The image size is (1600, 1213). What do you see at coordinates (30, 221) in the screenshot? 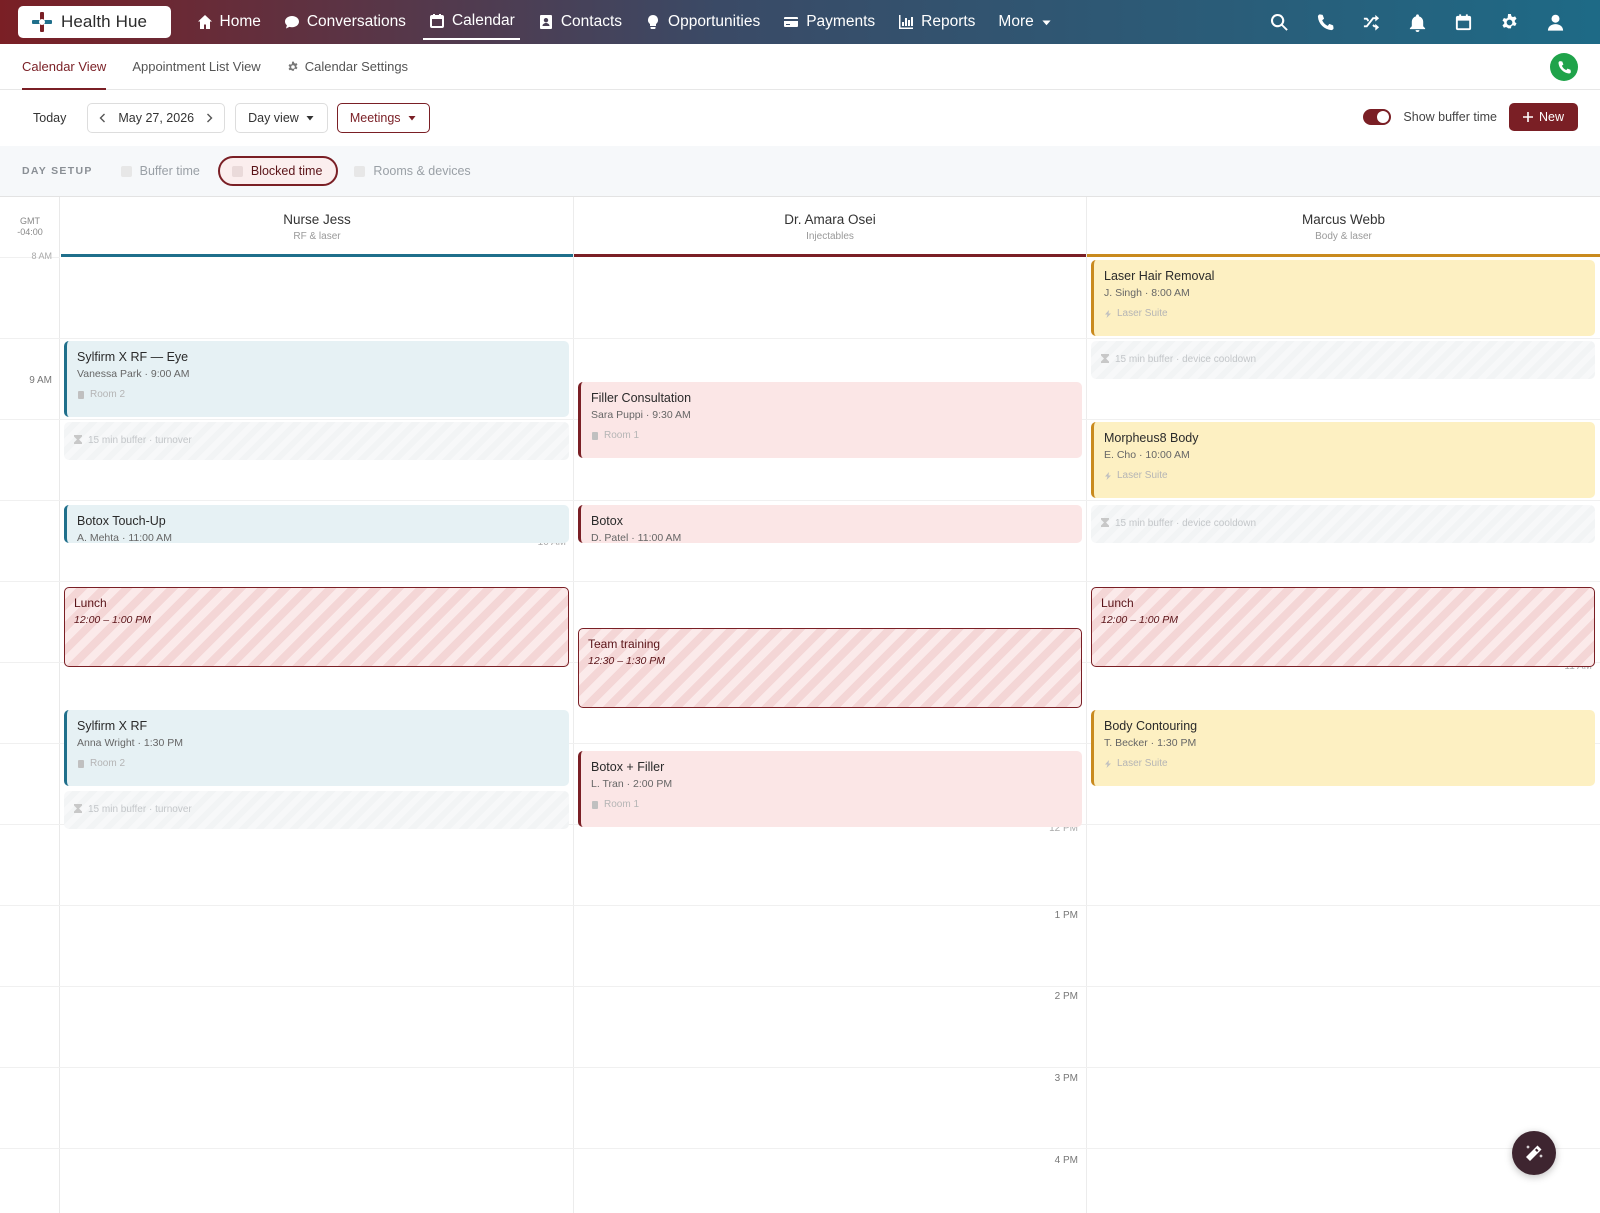
I see `timezone-line1: GMT` at bounding box center [30, 221].